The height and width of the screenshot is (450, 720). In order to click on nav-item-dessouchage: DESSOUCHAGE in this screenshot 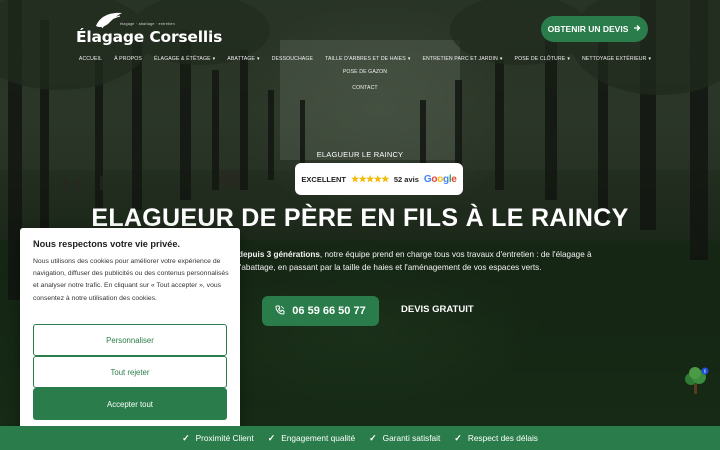, I will do `click(292, 59)`.